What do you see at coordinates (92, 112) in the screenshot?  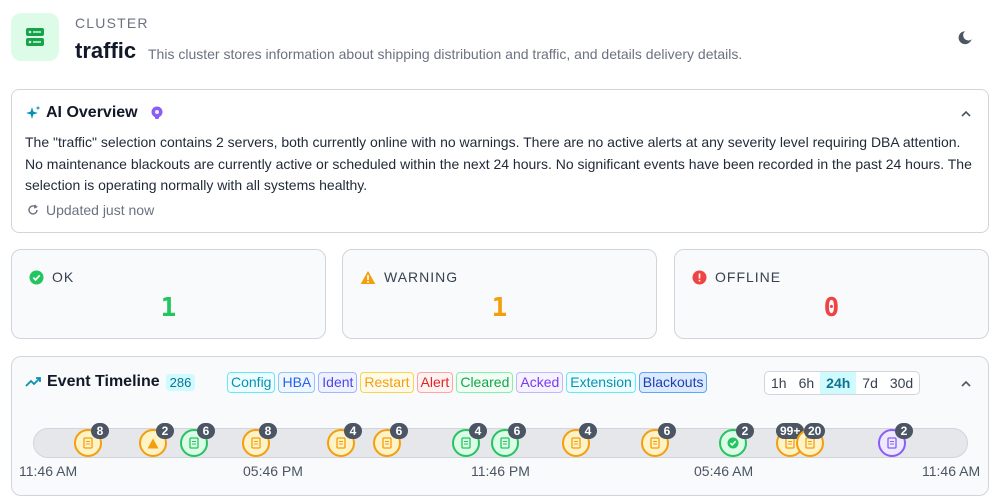 I see `ai-overview-title: AI Overview` at bounding box center [92, 112].